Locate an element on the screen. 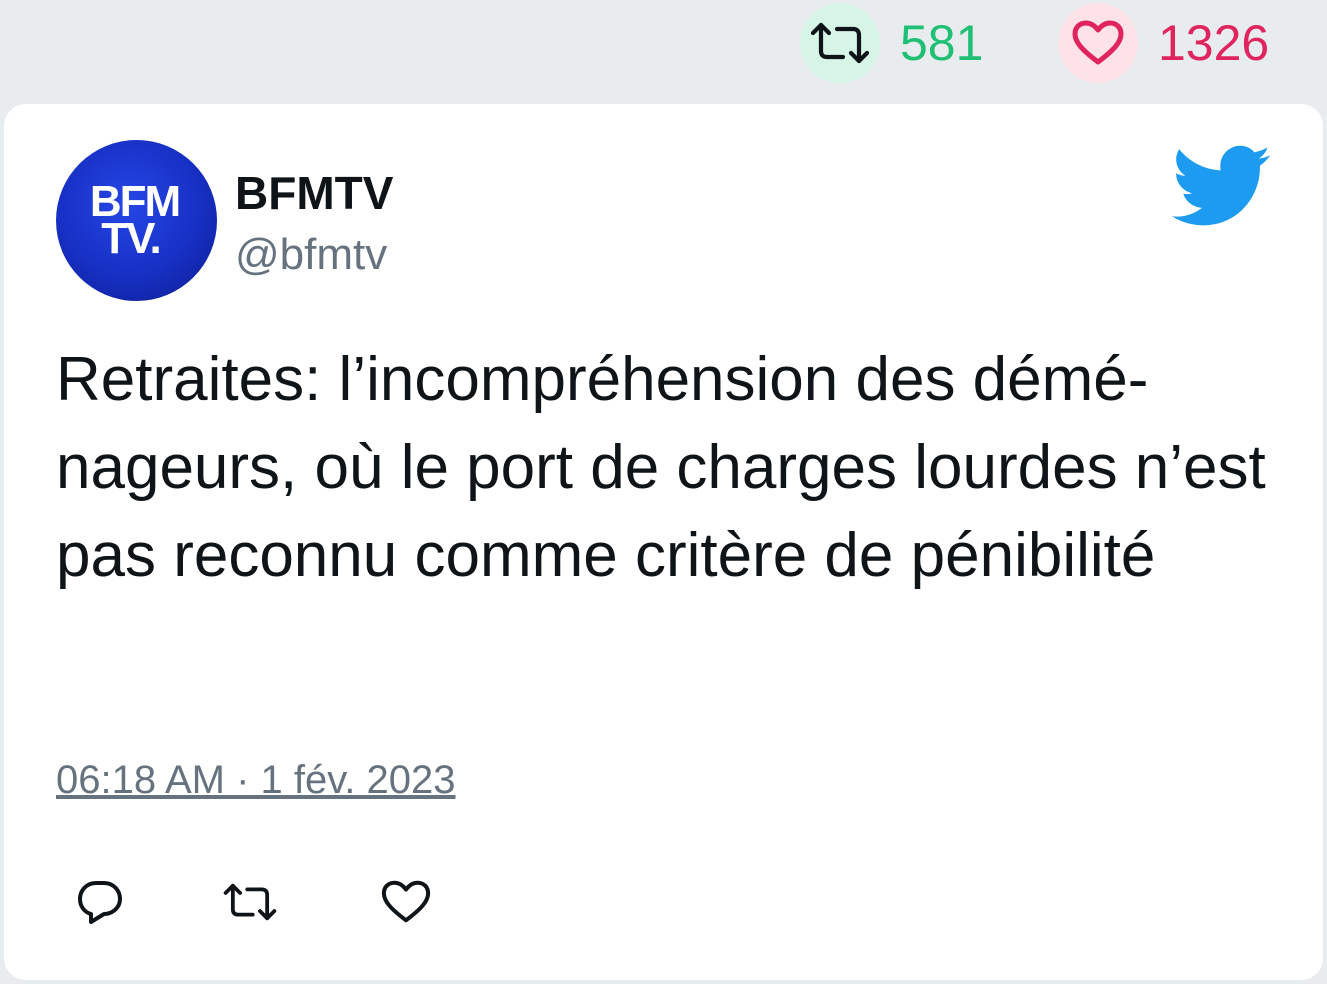 The image size is (1327, 984). author-handle: @bfmtv is located at coordinates (311, 255).